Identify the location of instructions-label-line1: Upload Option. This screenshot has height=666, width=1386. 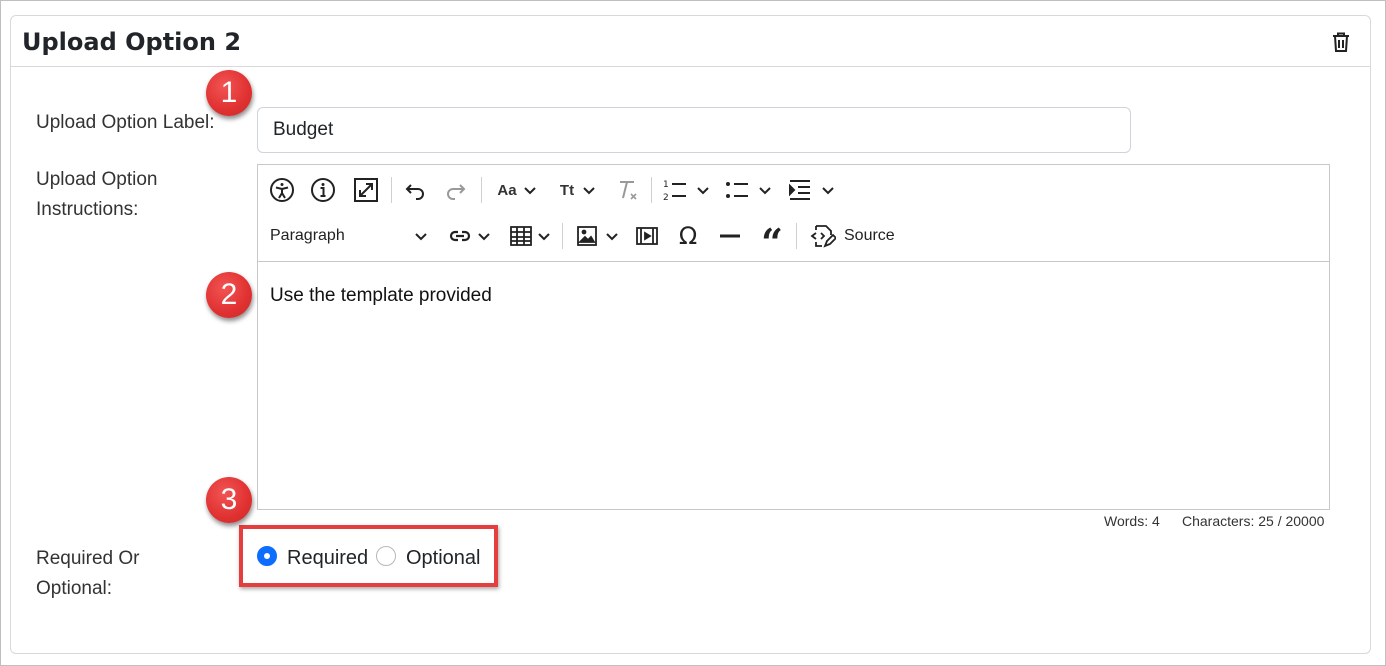
(97, 179).